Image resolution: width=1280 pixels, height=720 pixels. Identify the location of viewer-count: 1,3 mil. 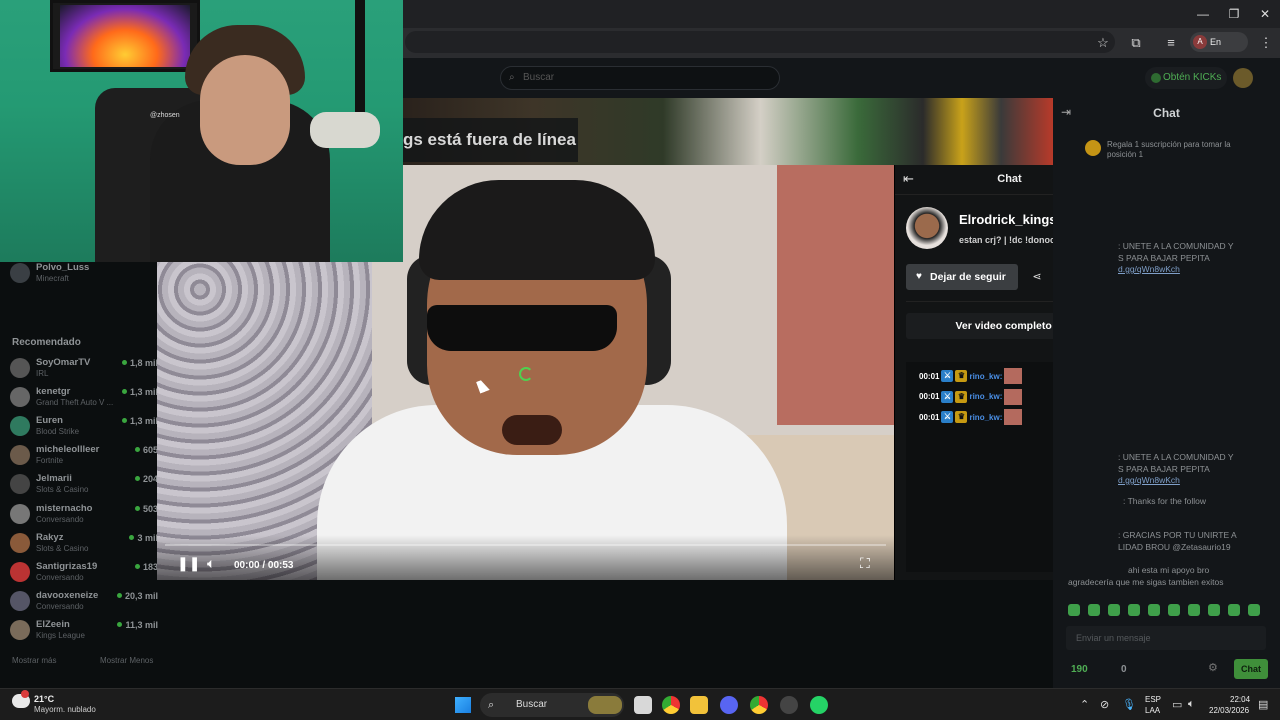
(140, 421).